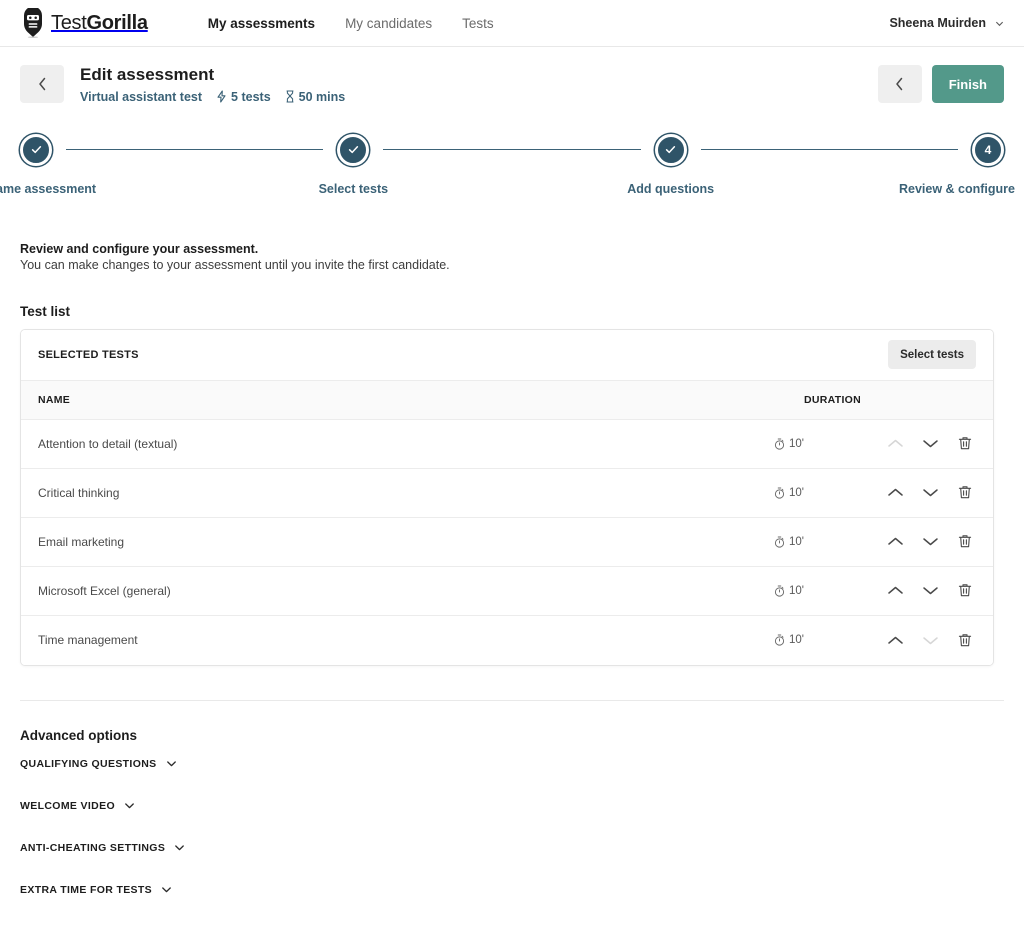  What do you see at coordinates (54, 399) in the screenshot?
I see `column-header-name: NAME` at bounding box center [54, 399].